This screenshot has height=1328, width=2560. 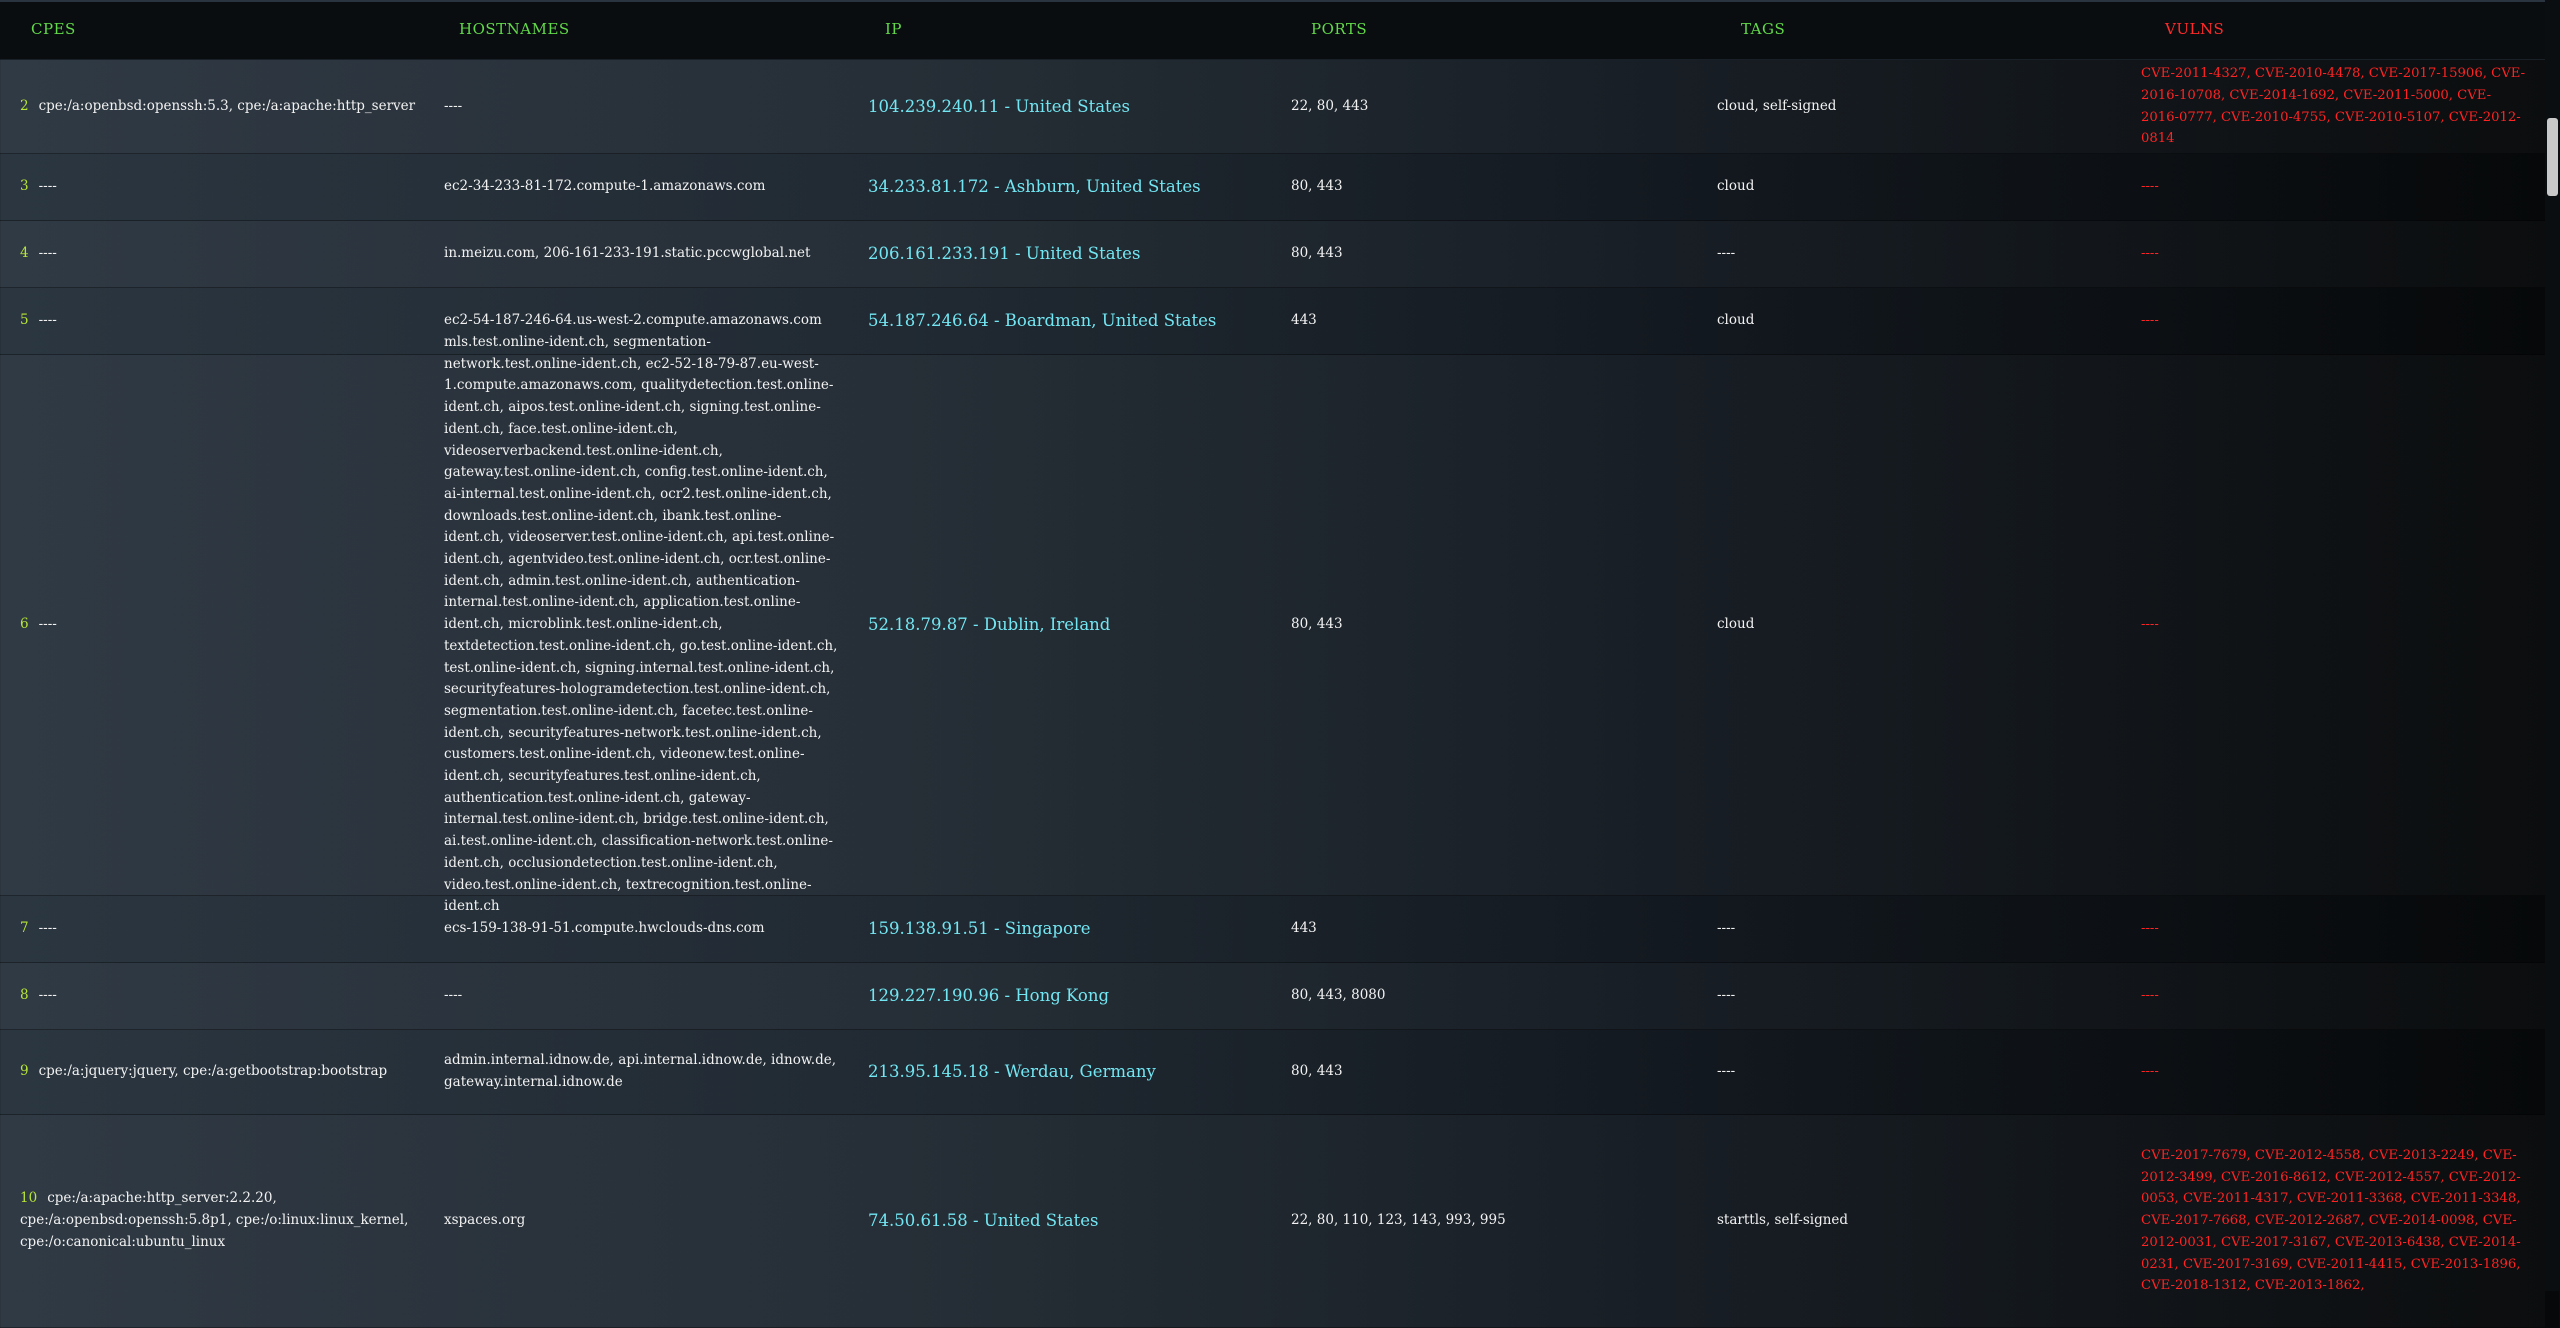 I want to click on ip-cell: 104.239.240.11 - United States, so click(x=1068, y=106).